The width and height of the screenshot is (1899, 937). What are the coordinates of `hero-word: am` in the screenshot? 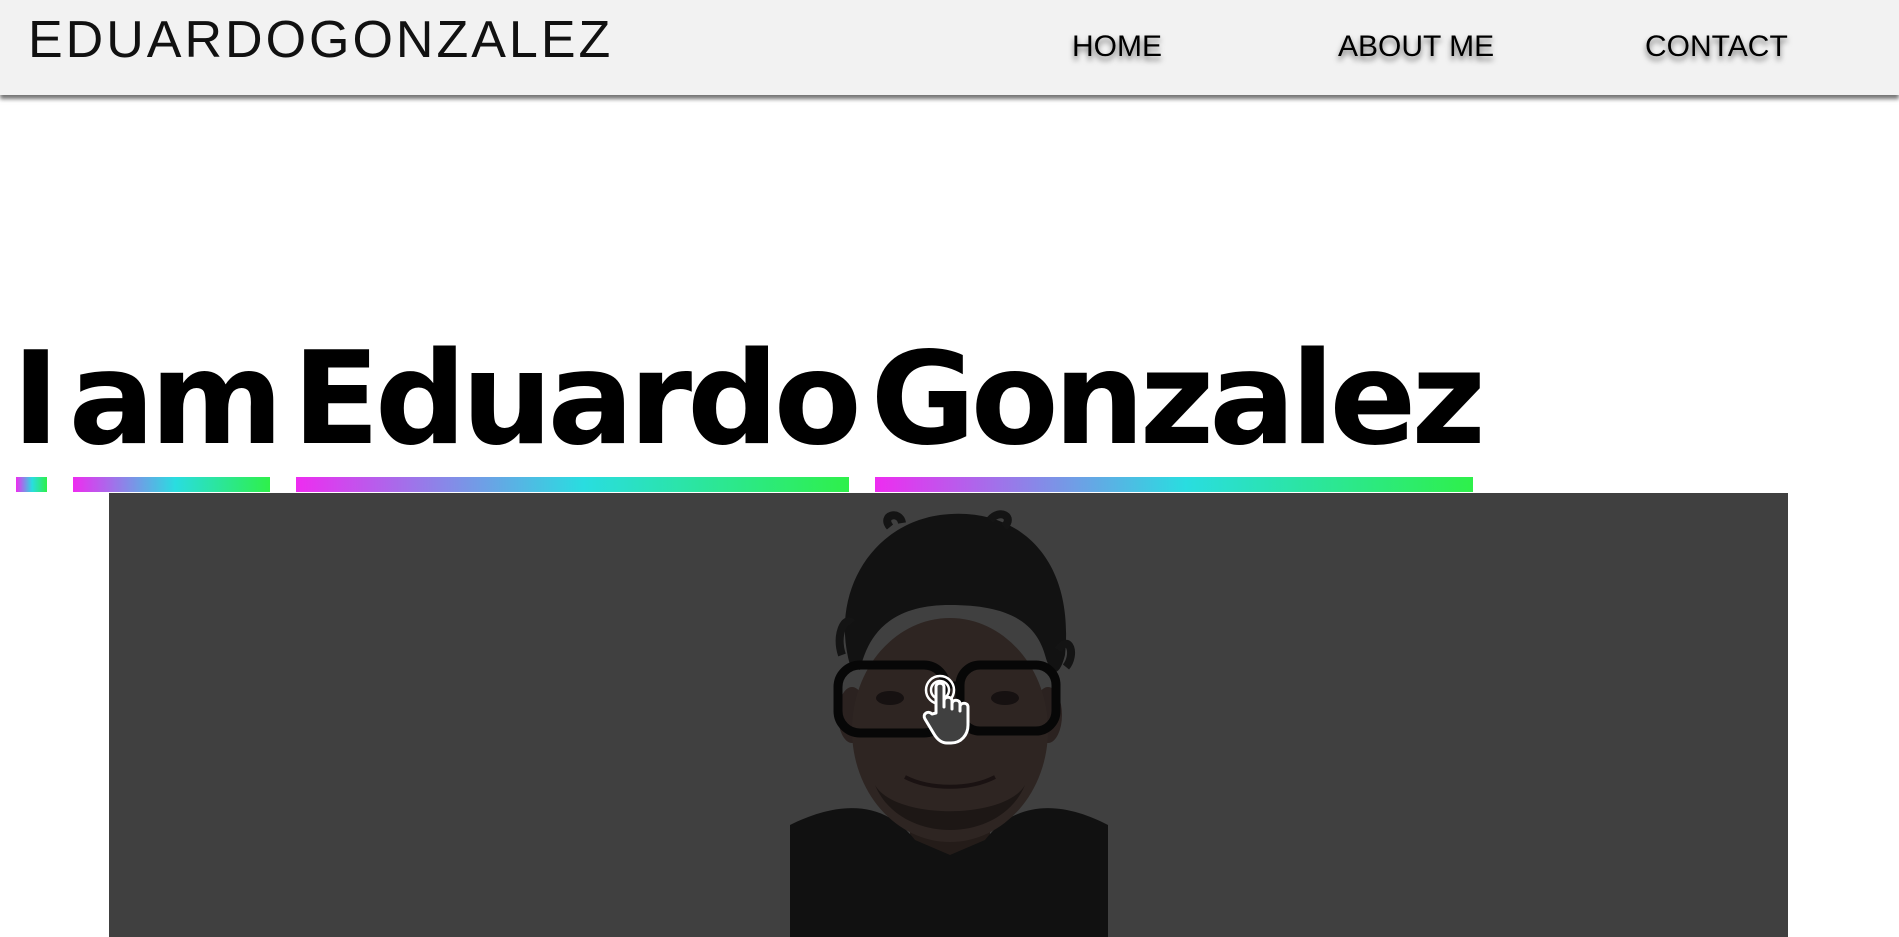 It's located at (175, 408).